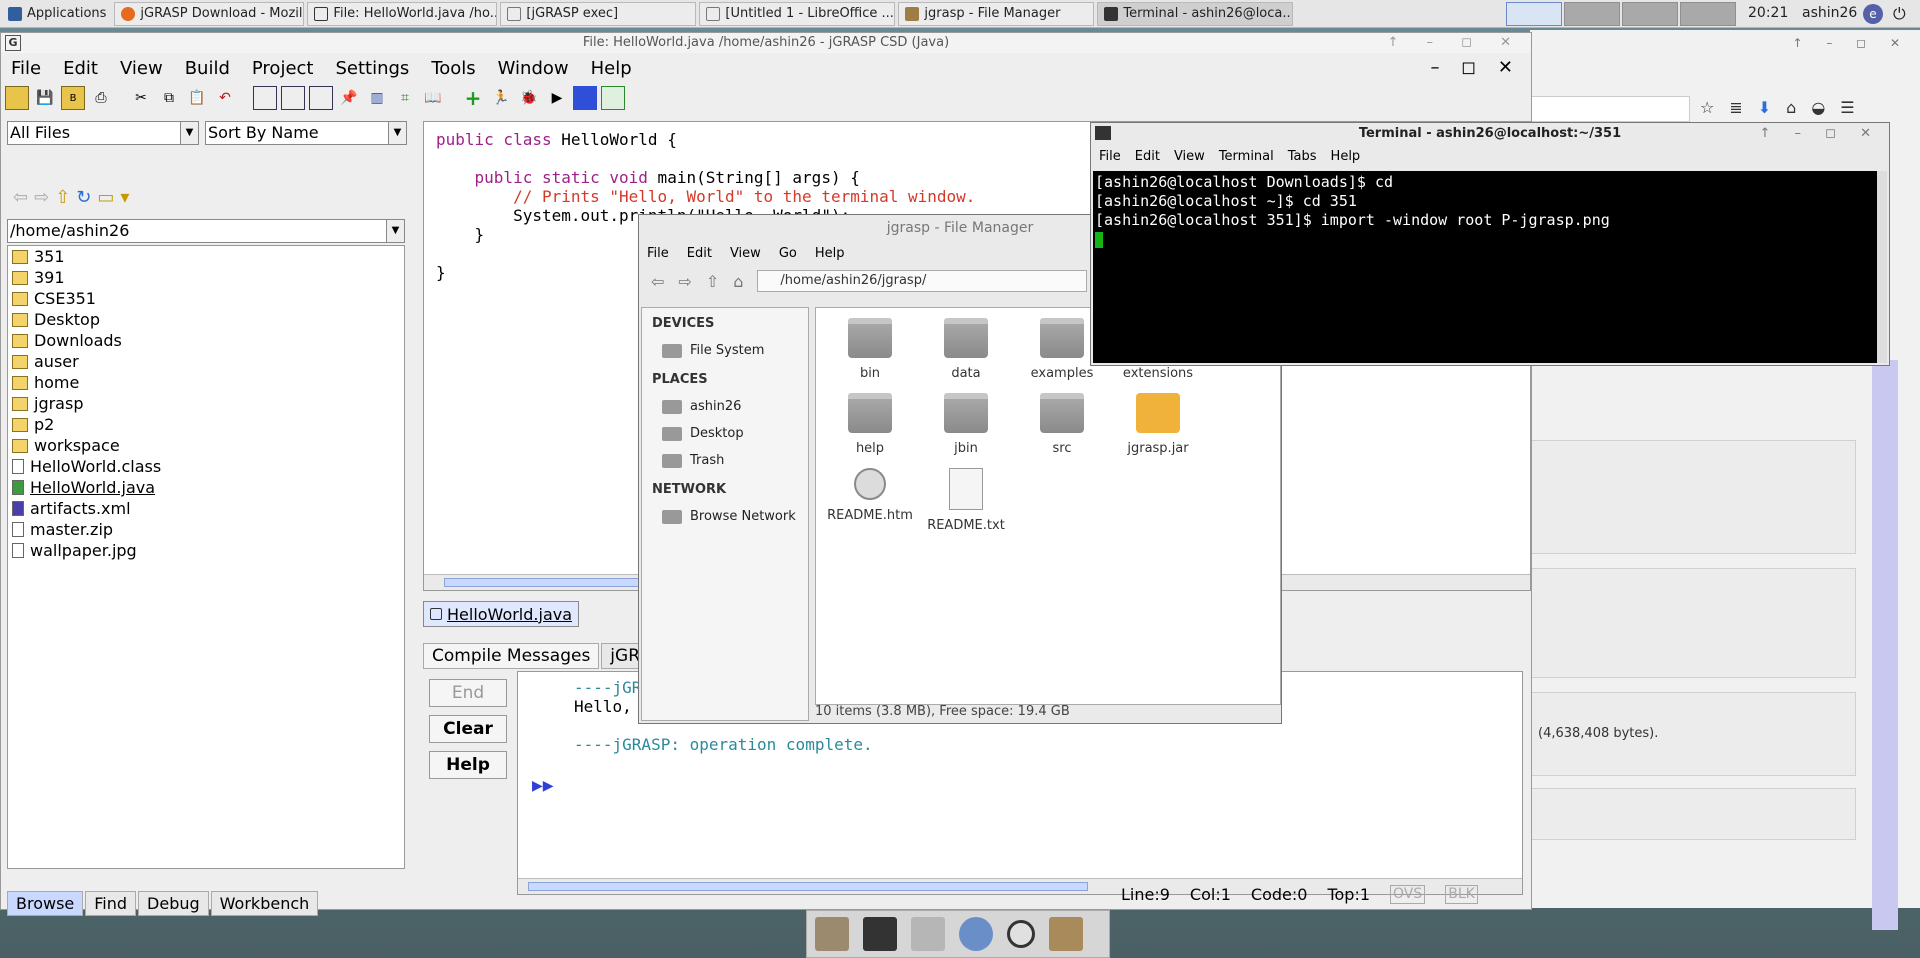  What do you see at coordinates (206, 424) in the screenshot?
I see `list-item: p2` at bounding box center [206, 424].